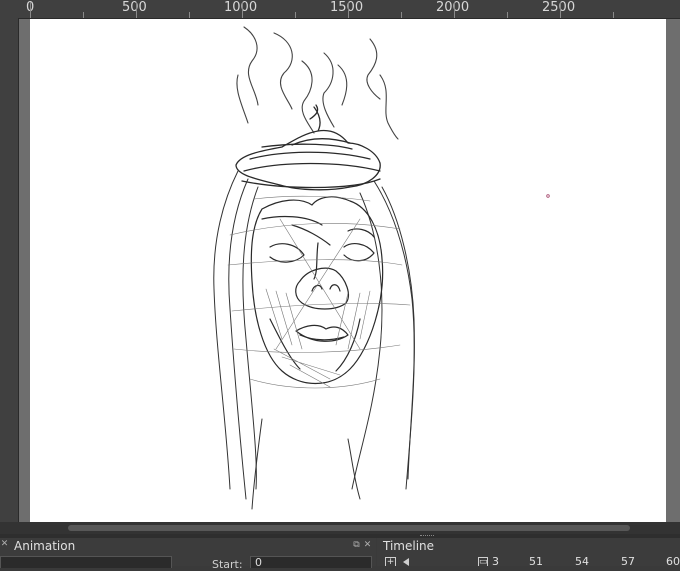 This screenshot has width=680, height=571. I want to click on ruler-label: 2000, so click(453, 7).